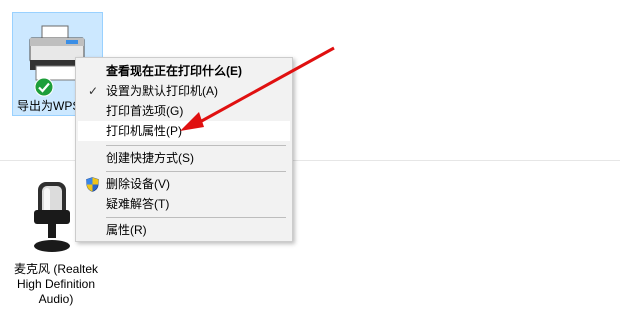 The width and height of the screenshot is (620, 309). What do you see at coordinates (93, 91) in the screenshot?
I see `check-icon: ✓` at bounding box center [93, 91].